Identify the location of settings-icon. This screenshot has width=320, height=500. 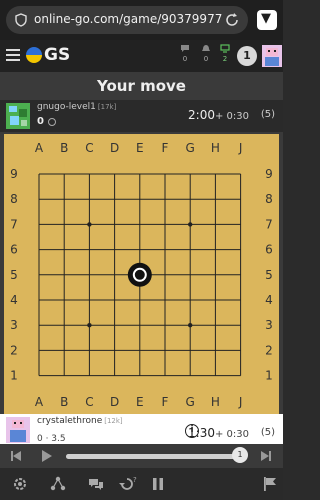
(20, 484).